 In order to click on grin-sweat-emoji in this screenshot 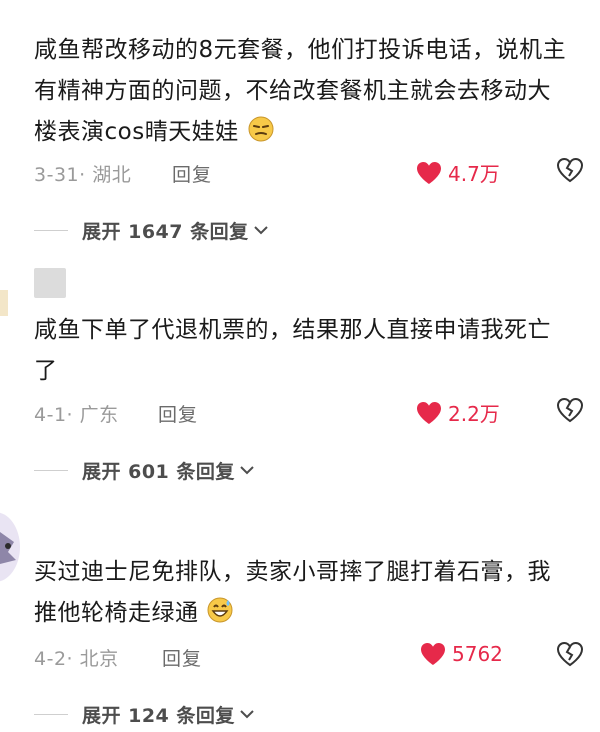, I will do `click(220, 610)`.